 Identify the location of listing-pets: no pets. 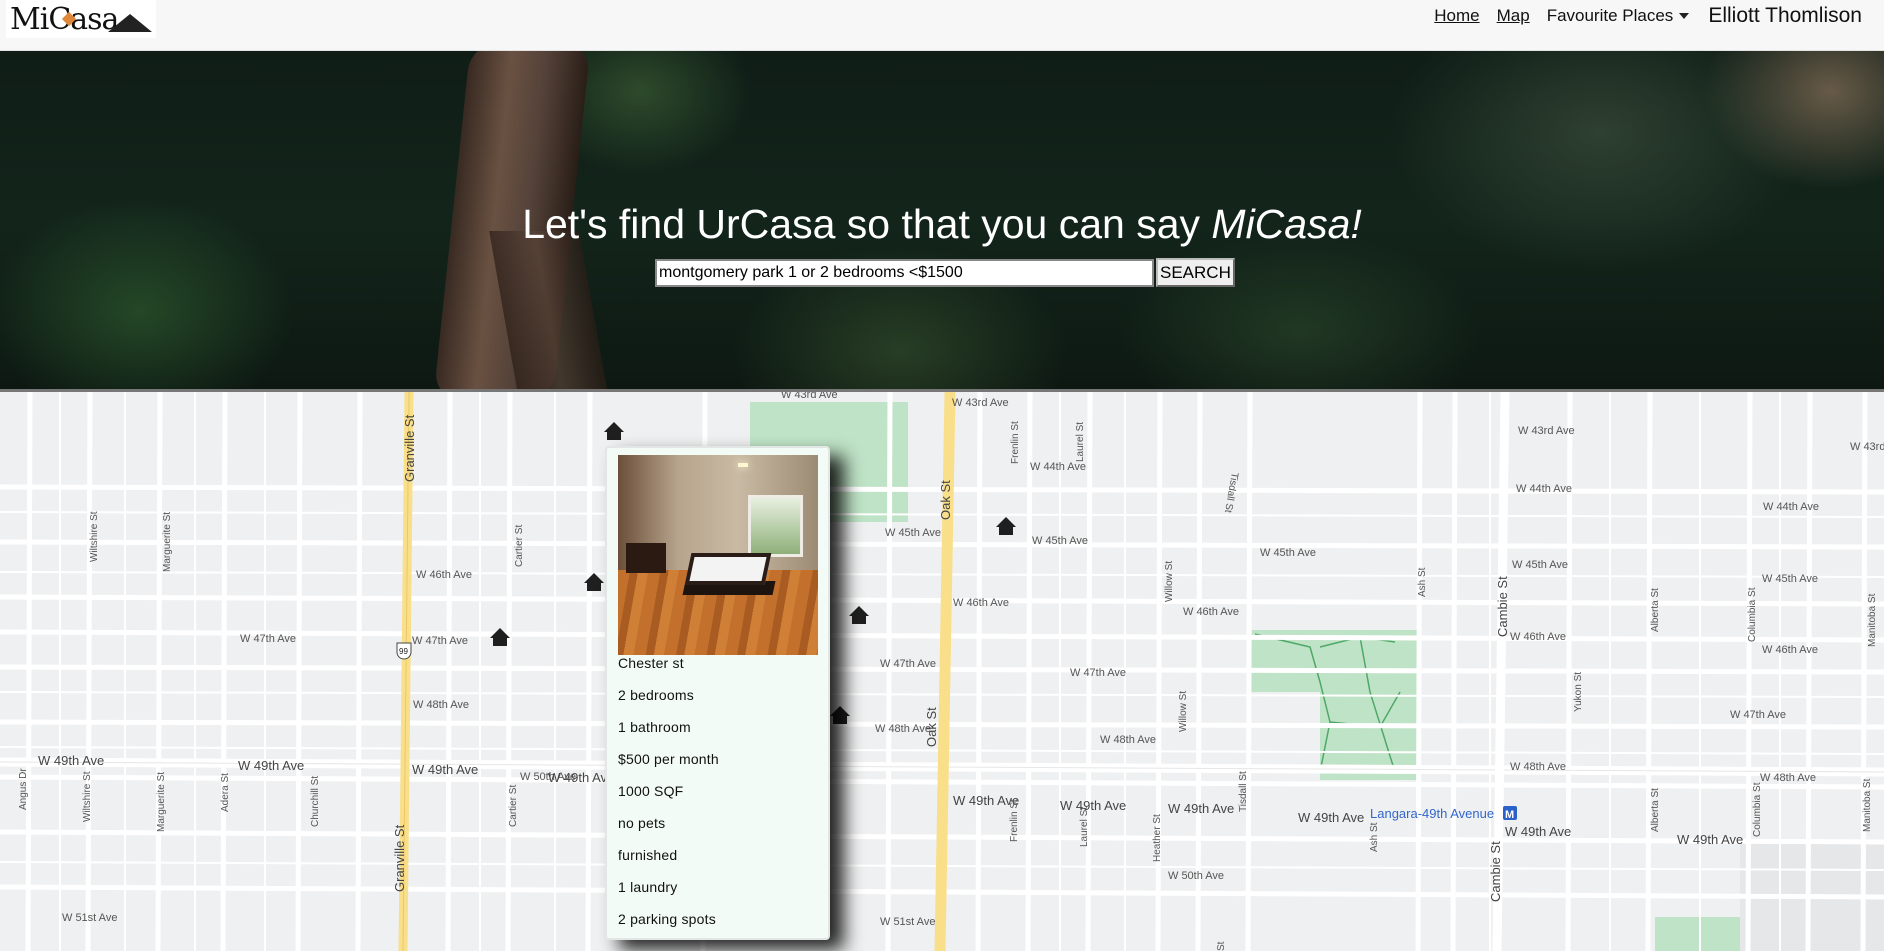
(642, 823).